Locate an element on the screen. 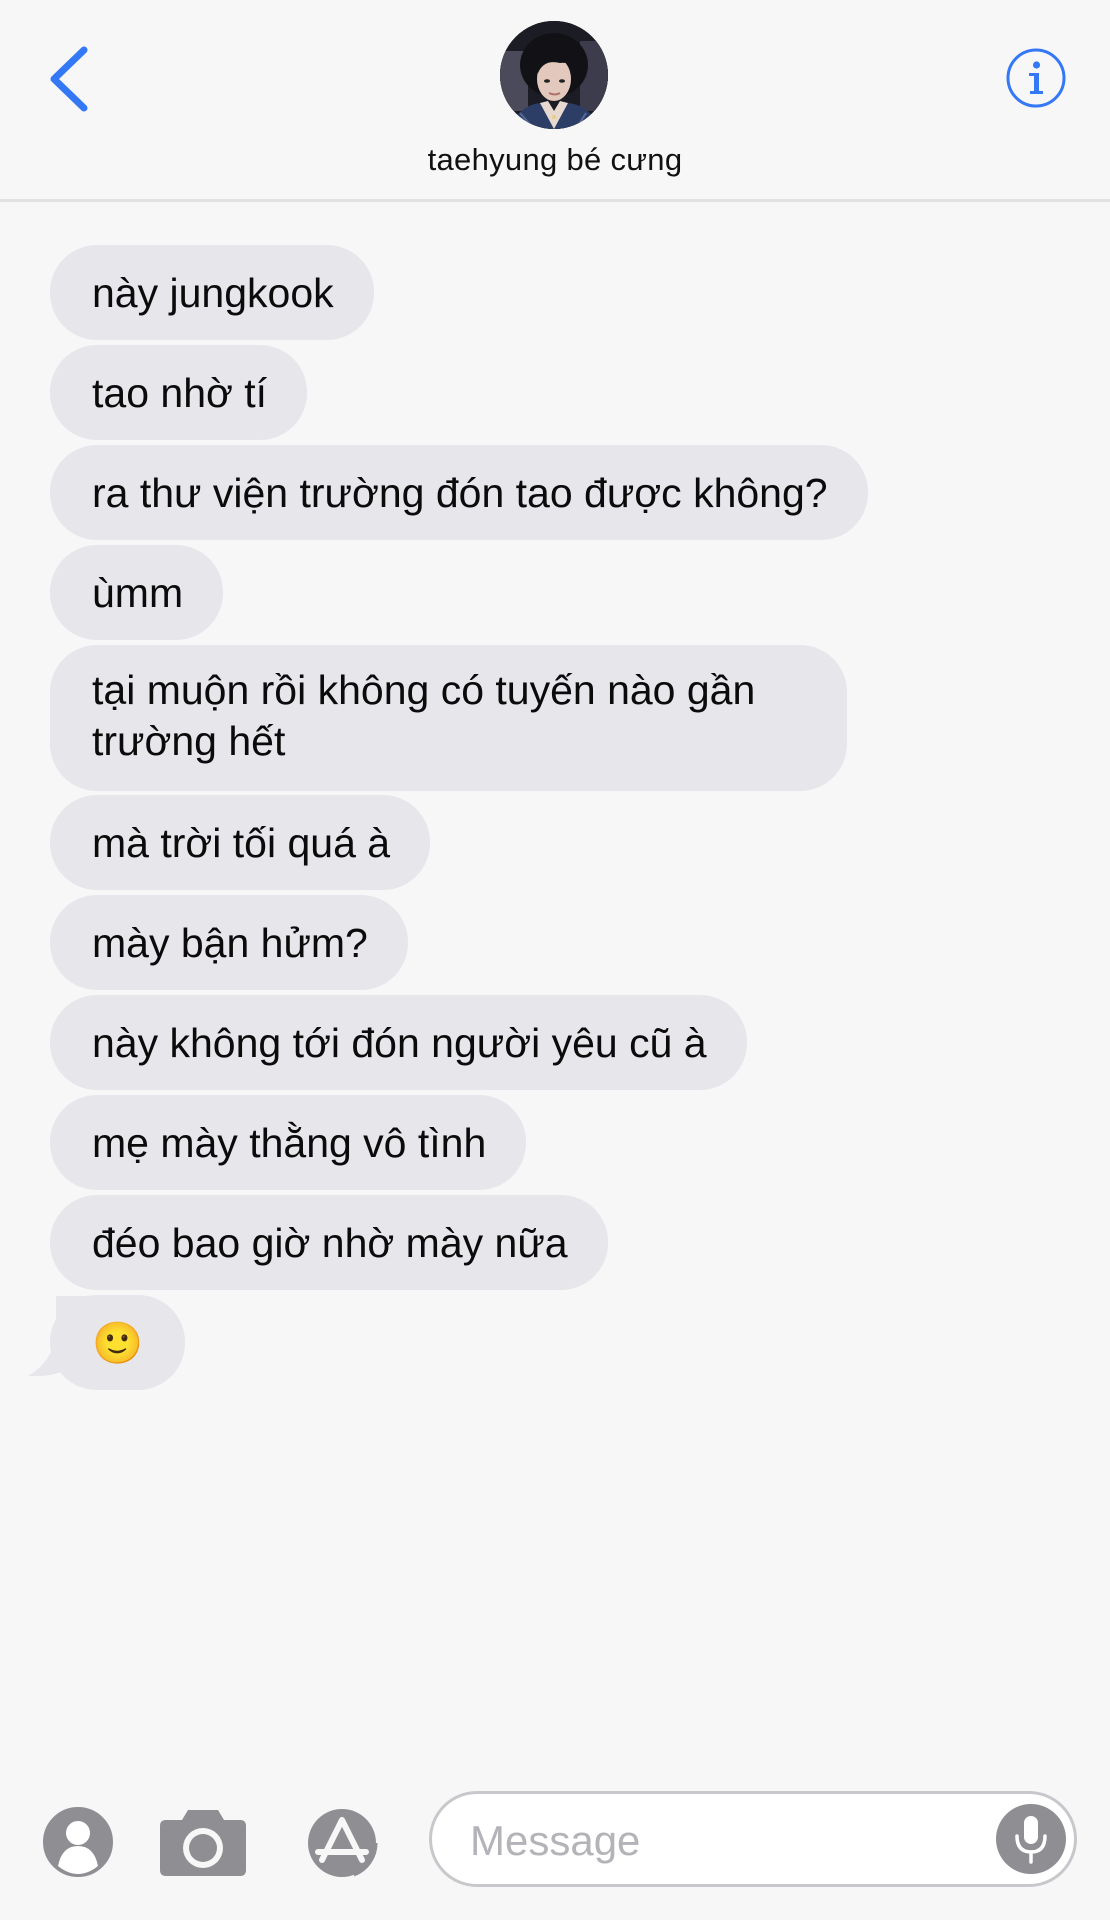  message-bubble-emoji: 🙂 is located at coordinates (118, 1342).